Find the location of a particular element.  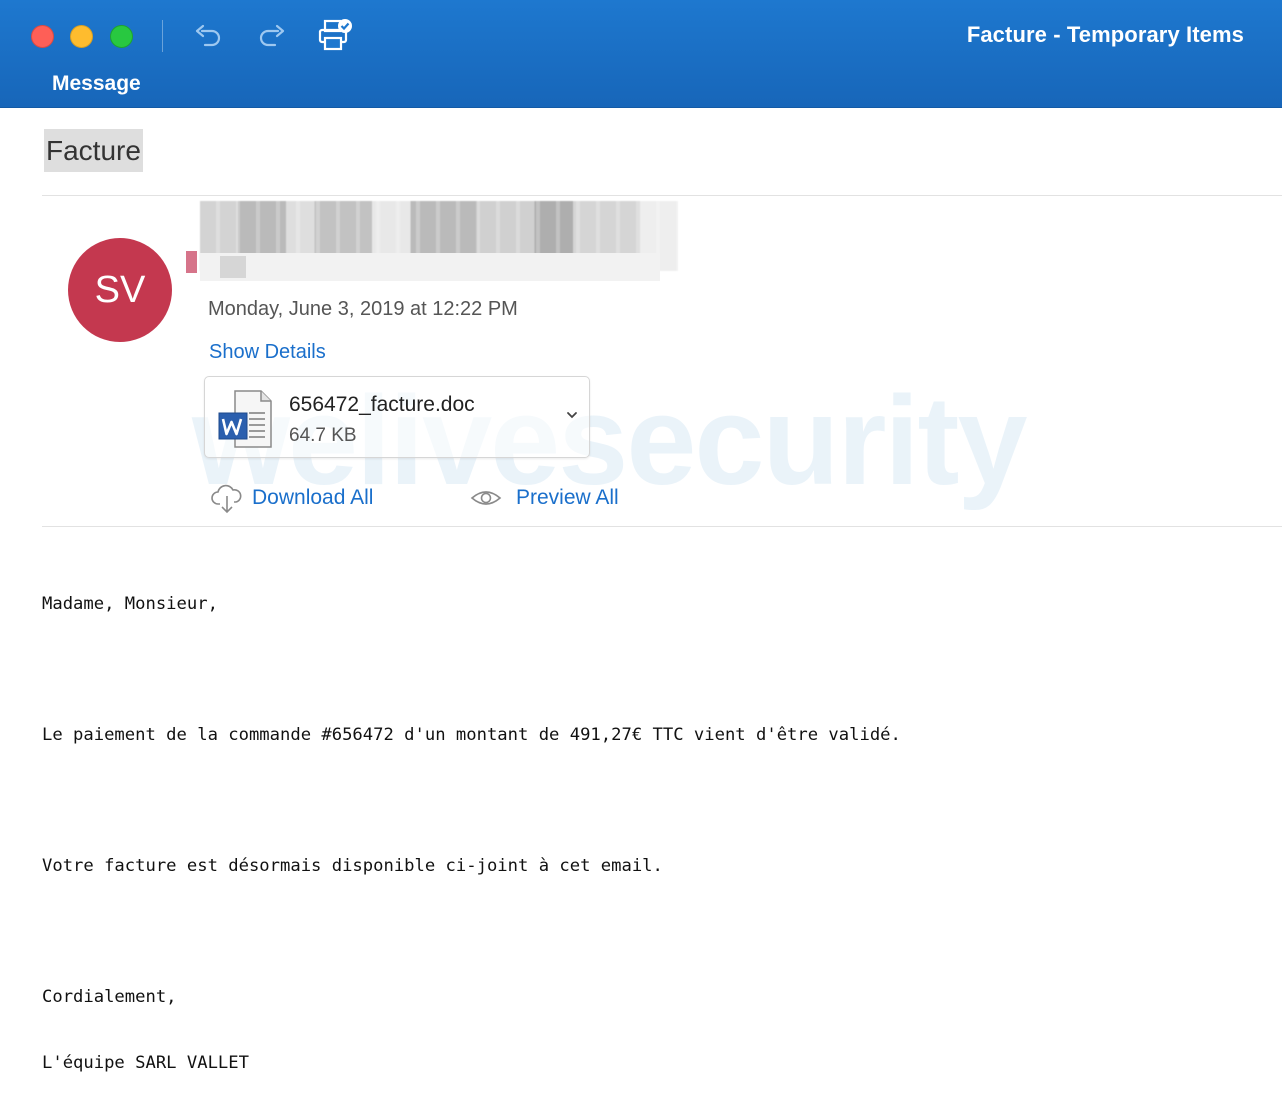

redacted-recipient-mark is located at coordinates (233, 267).